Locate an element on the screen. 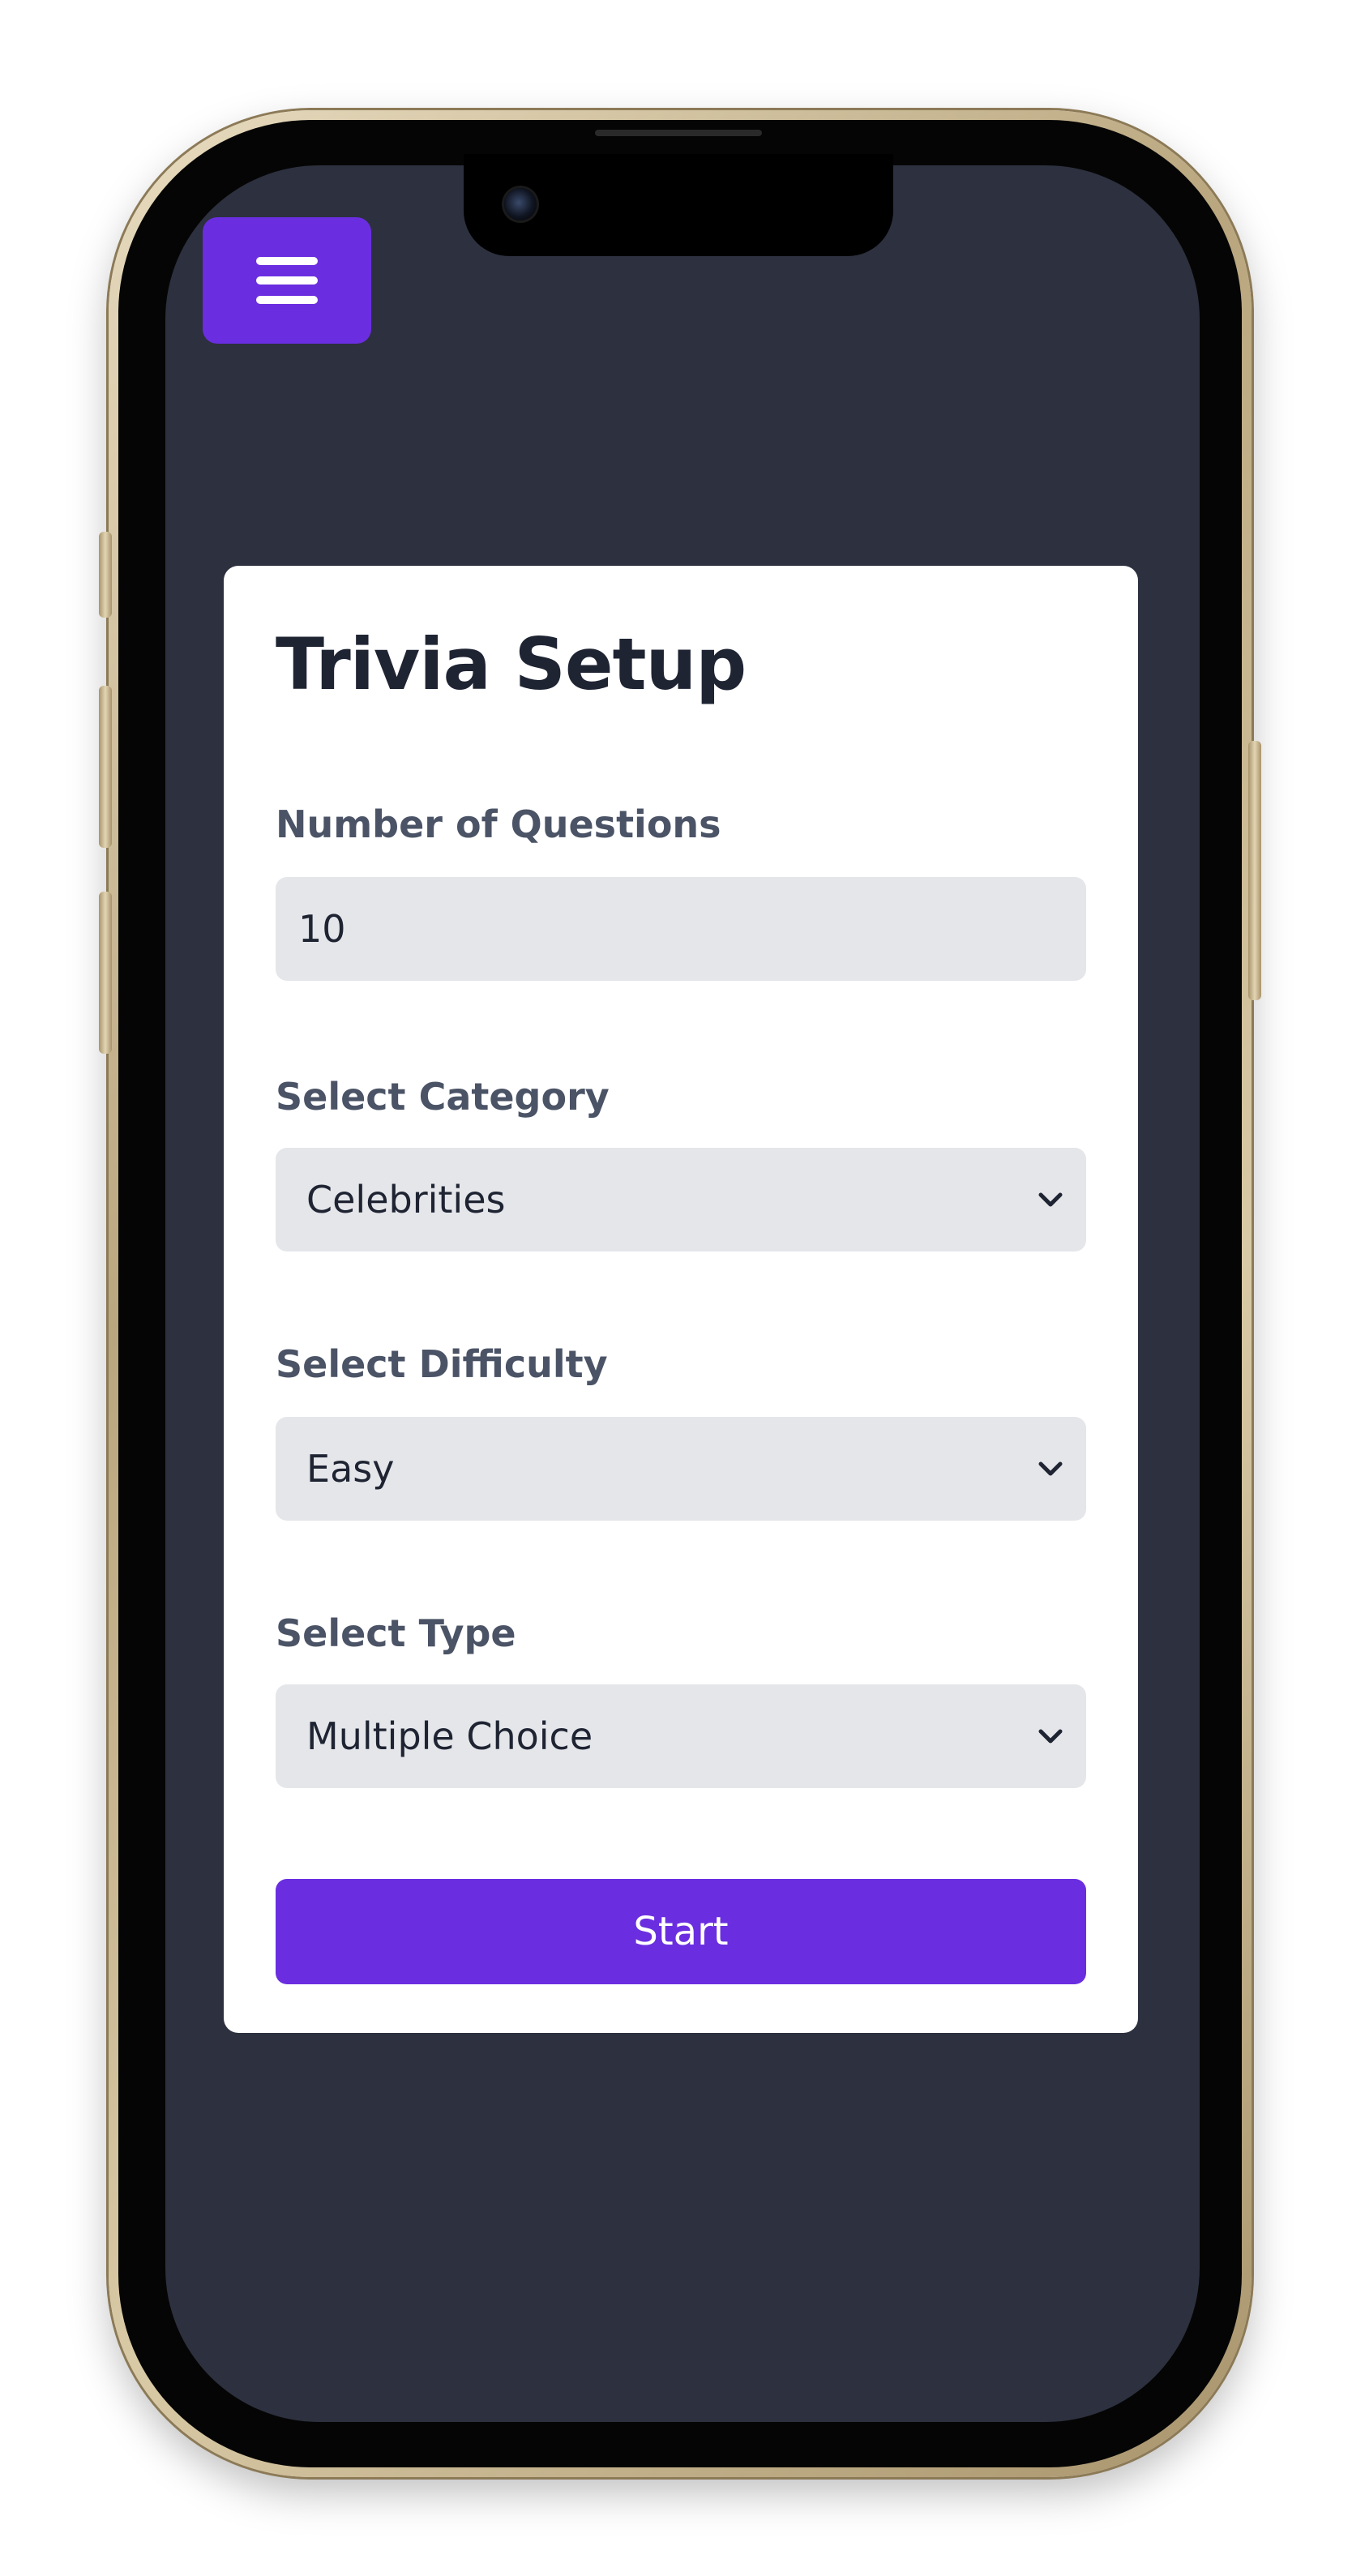 Image resolution: width=1365 pixels, height=2576 pixels. category-select: Celebrities is located at coordinates (681, 1200).